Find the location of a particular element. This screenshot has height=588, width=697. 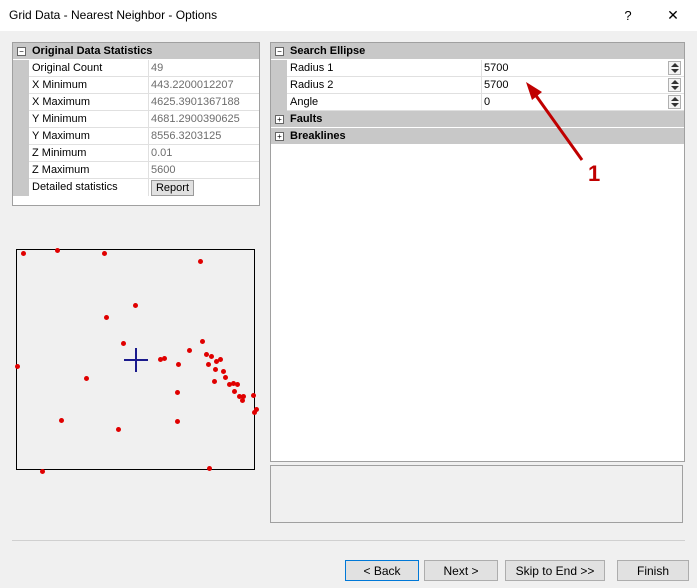

radius-1-input: 5700 is located at coordinates (496, 68).